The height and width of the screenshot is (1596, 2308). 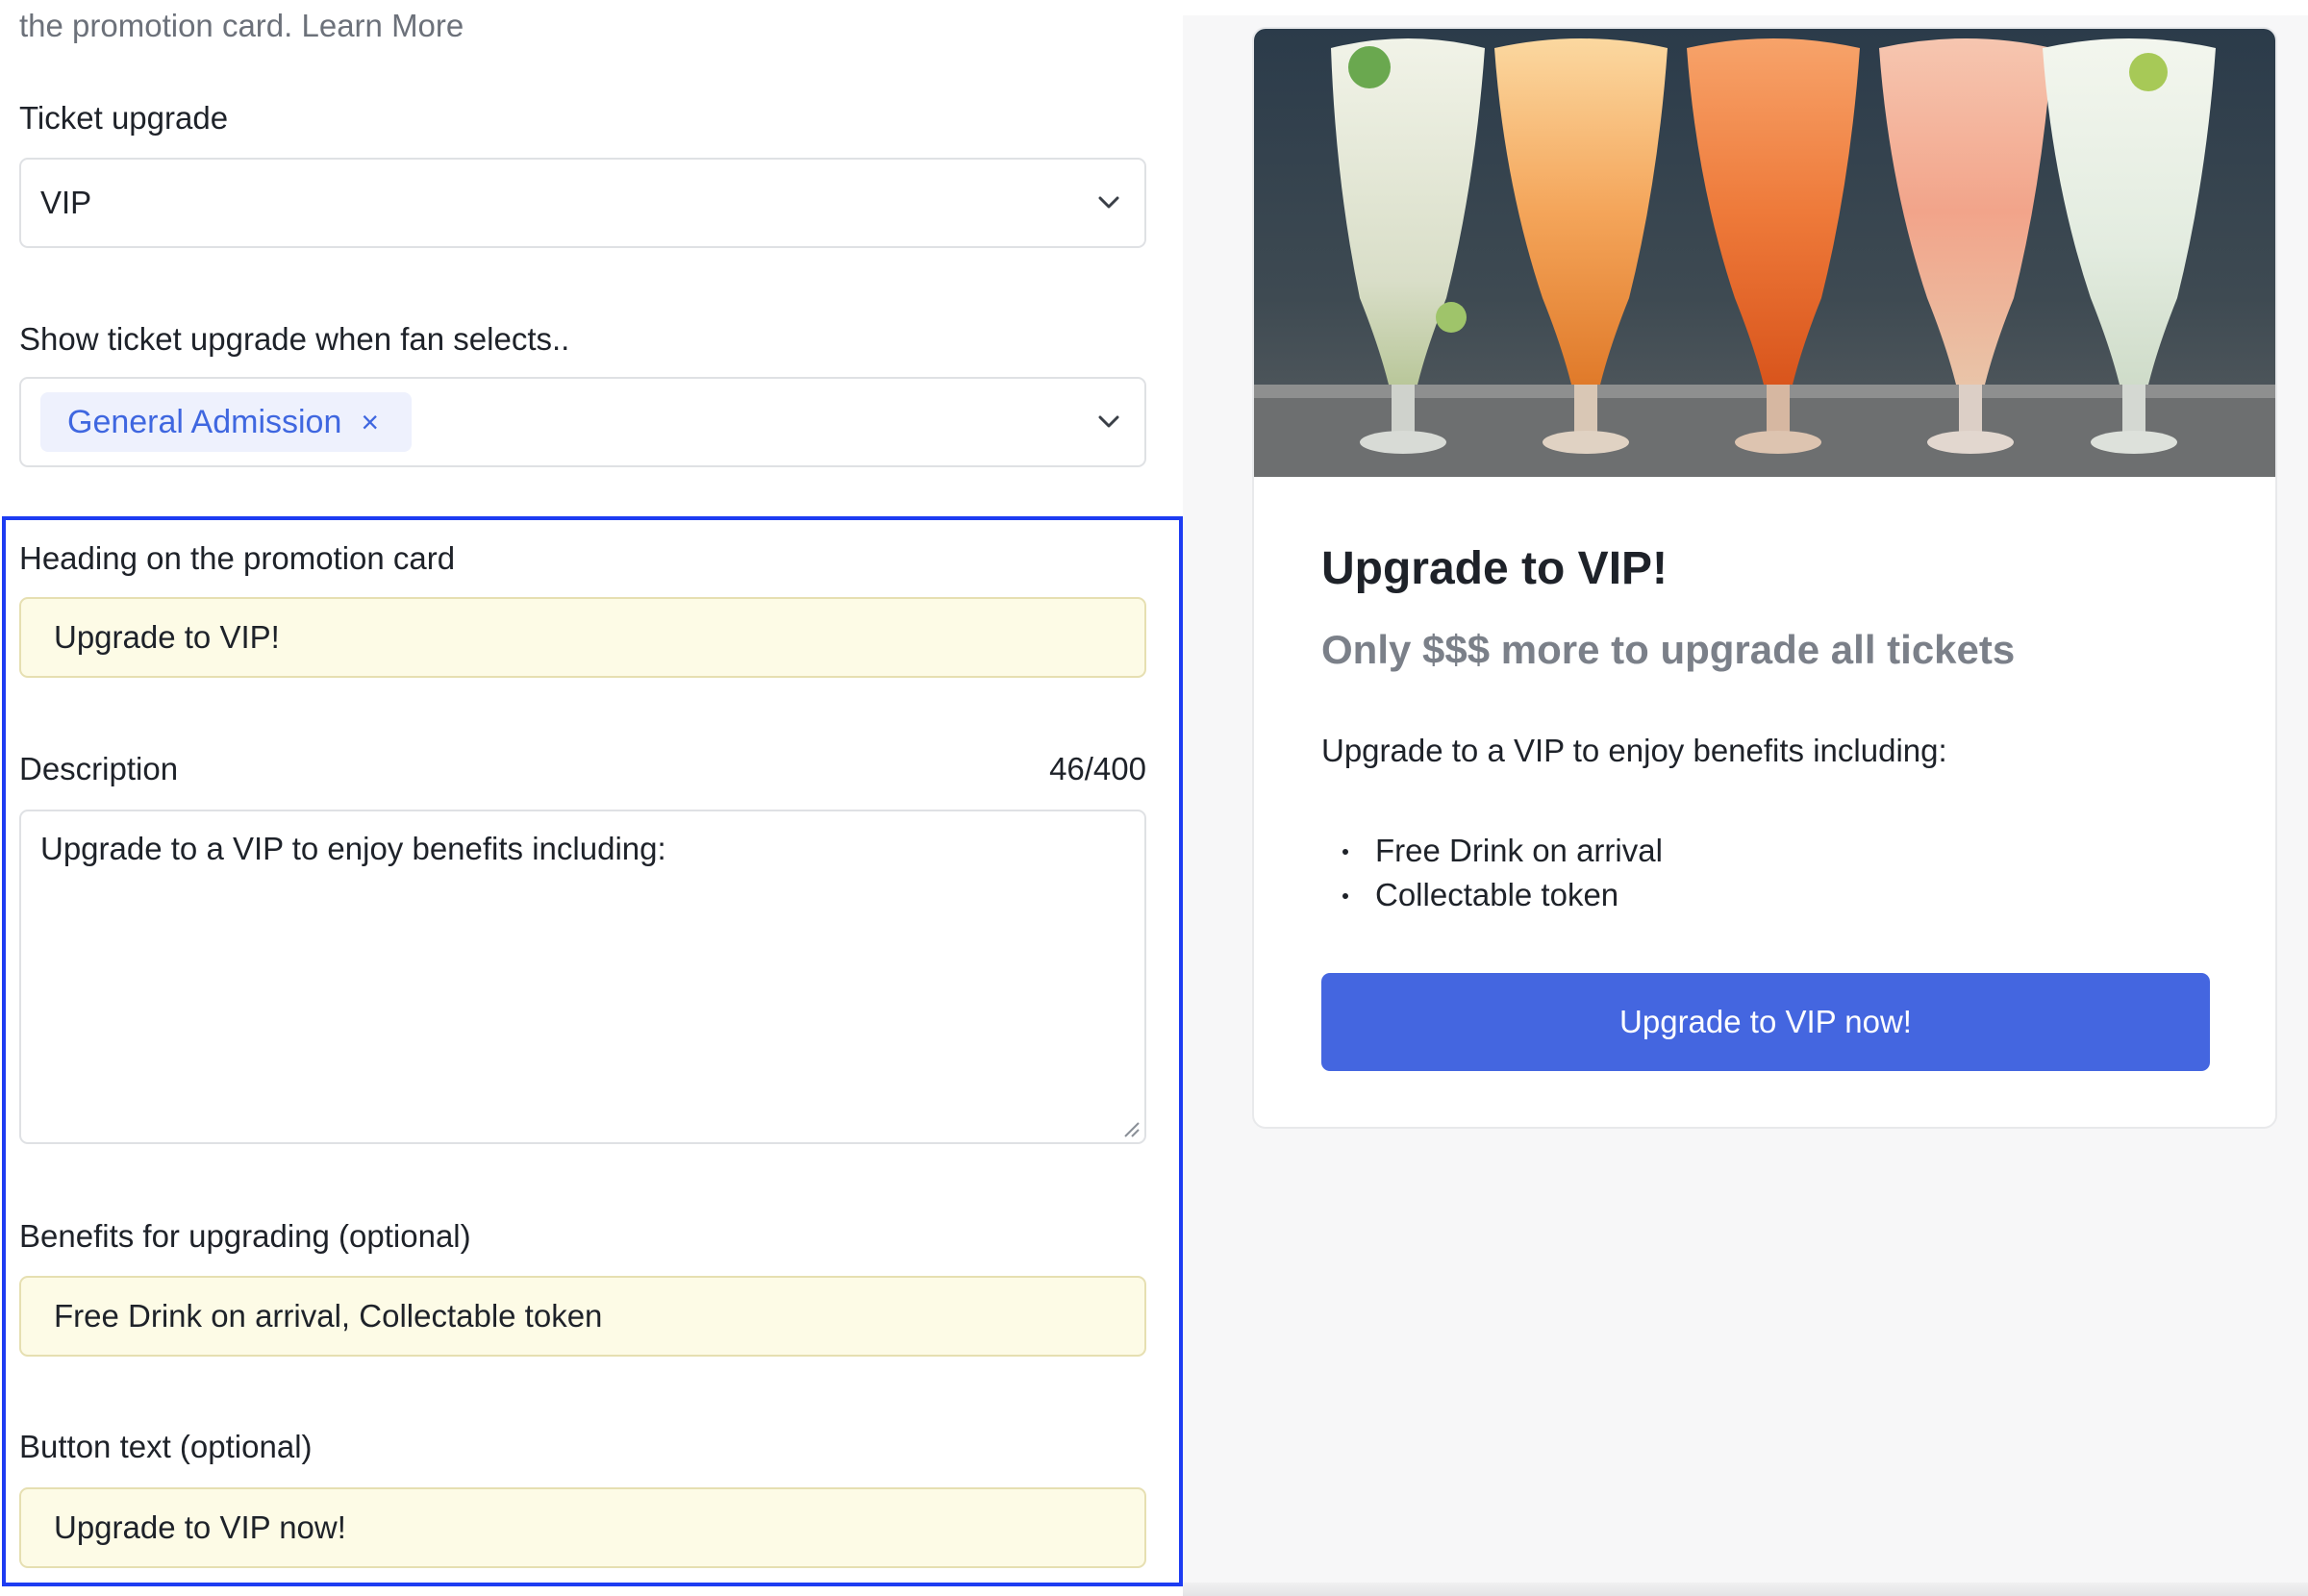 What do you see at coordinates (66, 203) in the screenshot?
I see `ticket-upgrade-value: VIP` at bounding box center [66, 203].